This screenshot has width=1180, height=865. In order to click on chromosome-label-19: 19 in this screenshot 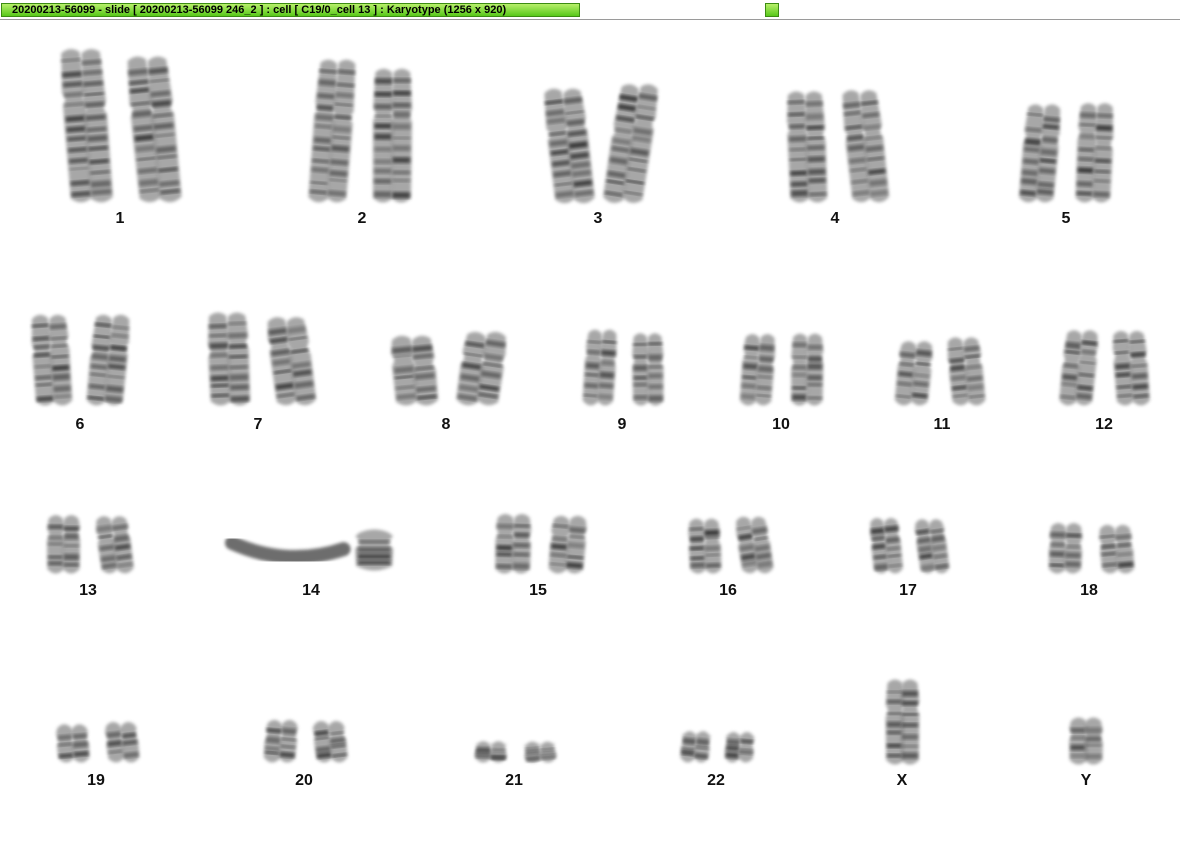, I will do `click(96, 780)`.